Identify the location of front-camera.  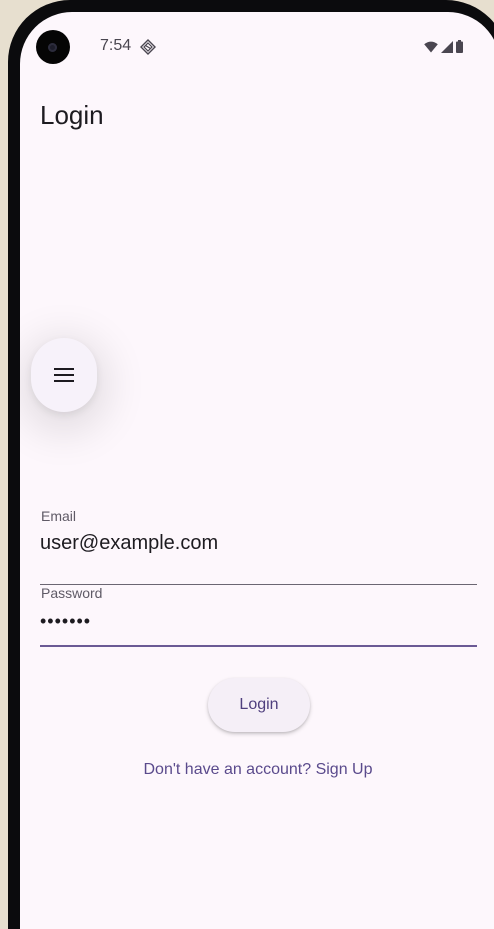
(53, 47).